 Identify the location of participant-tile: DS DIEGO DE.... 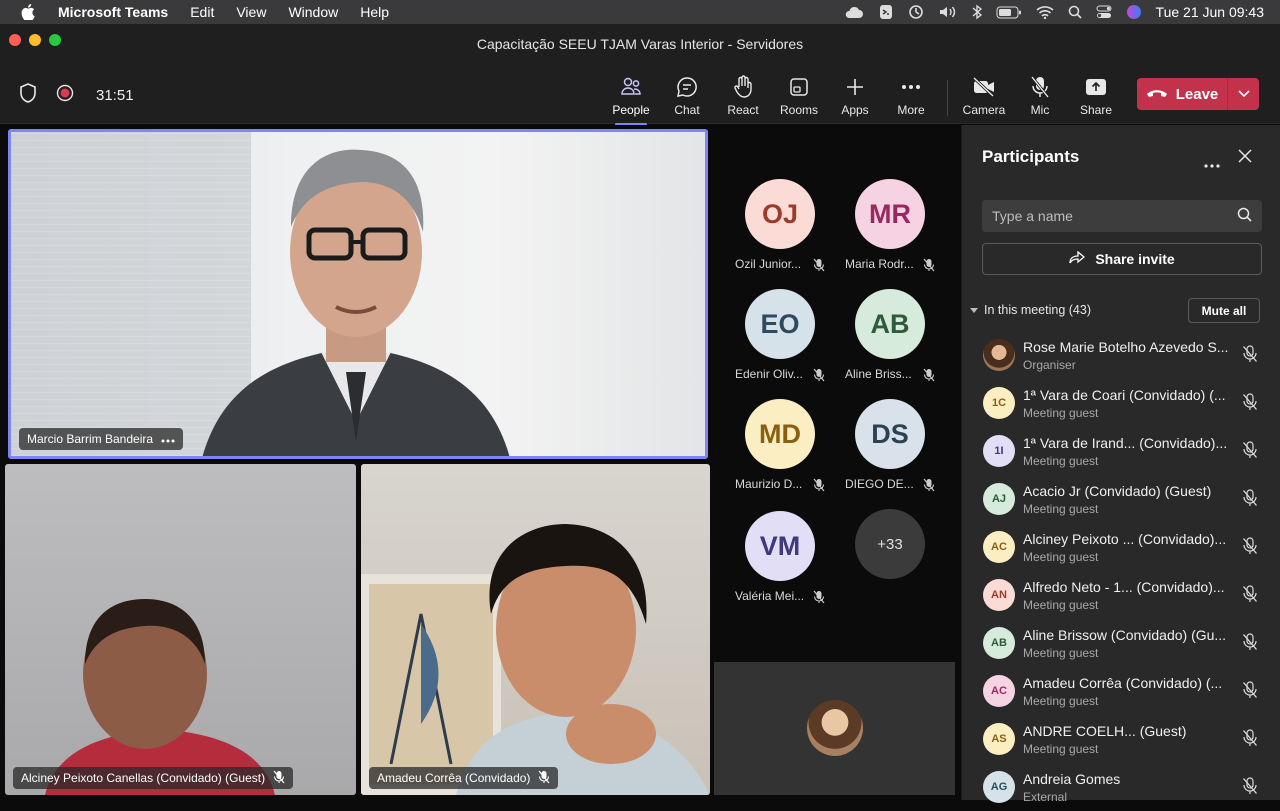
(890, 418).